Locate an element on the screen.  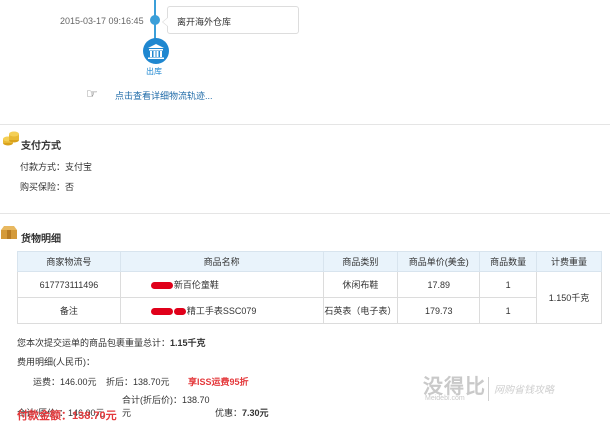
table-header-row: 商家物流号 商品名称 商品类别 商品单价(美金) 商品数量 计费重量 is located at coordinates (309, 261).